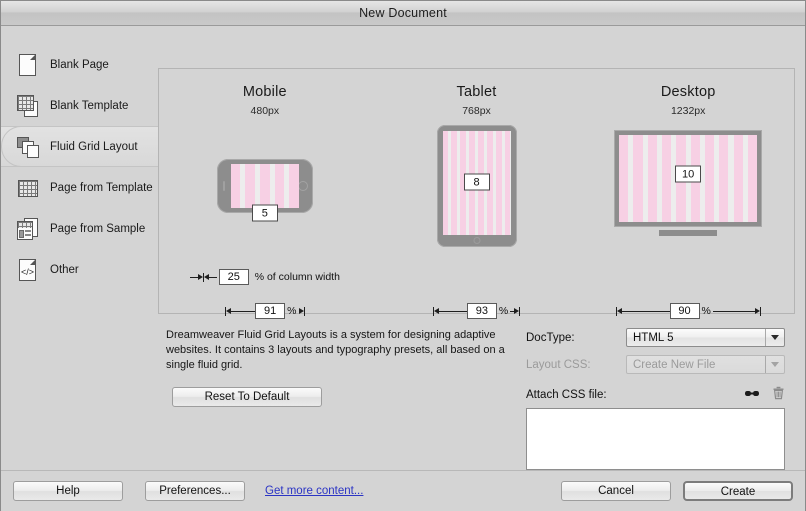  What do you see at coordinates (752, 394) in the screenshot?
I see `link-chain-icon` at bounding box center [752, 394].